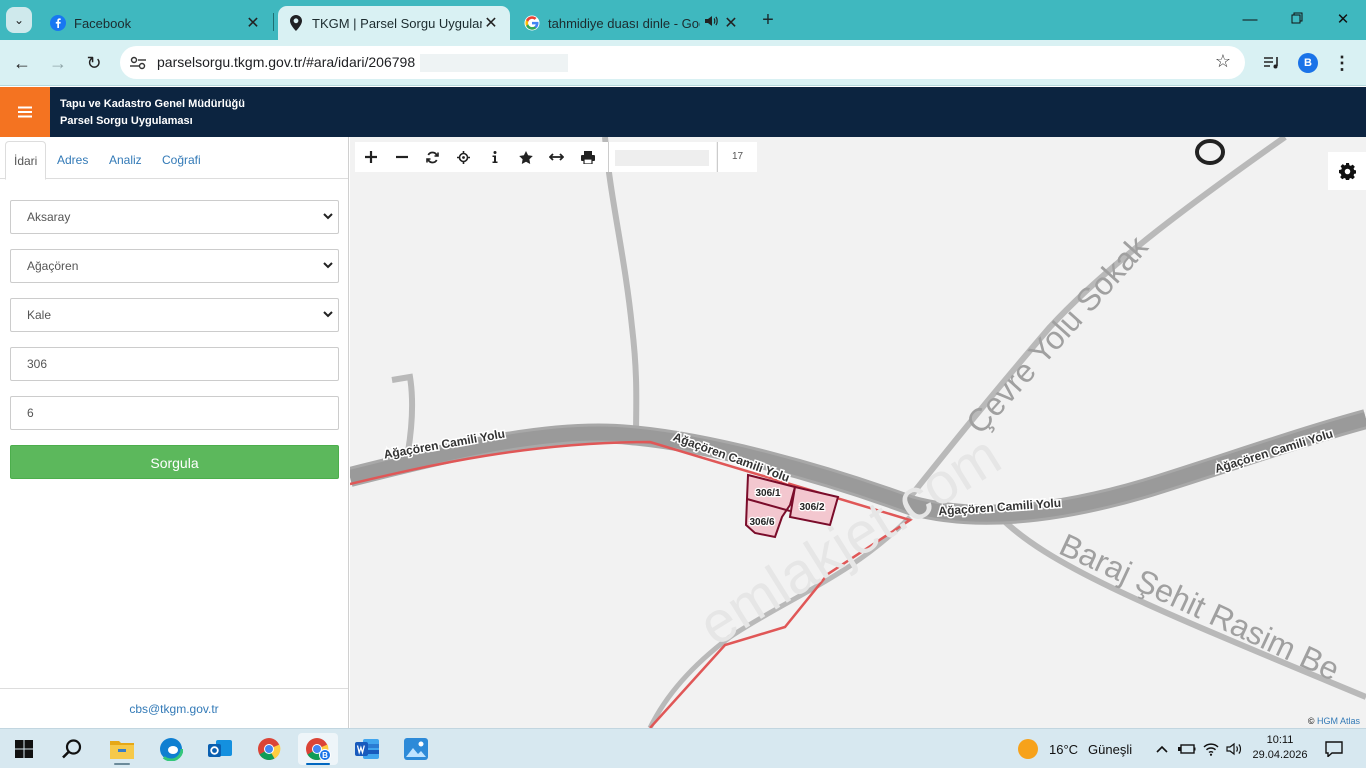 This screenshot has width=1366, height=768. What do you see at coordinates (25, 112) in the screenshot?
I see `hamburger-menu-icon` at bounding box center [25, 112].